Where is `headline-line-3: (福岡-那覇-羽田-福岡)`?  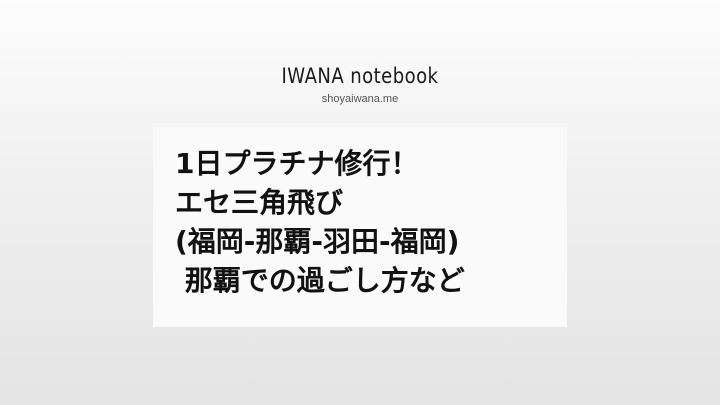
headline-line-3: (福岡-那覇-羽田-福岡) is located at coordinates (317, 241).